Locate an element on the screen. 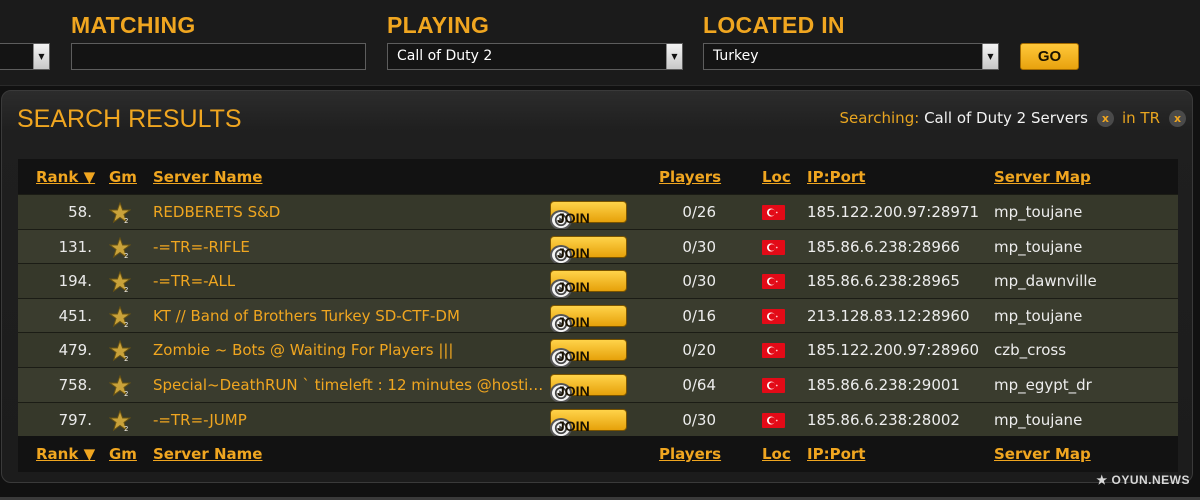  ip-port-value: 185.122.200.97:28971 is located at coordinates (893, 212).